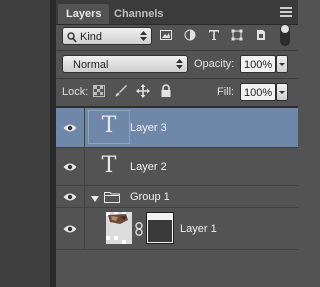 This screenshot has height=287, width=320. What do you see at coordinates (100, 92) in the screenshot?
I see `lock-transparent-pixels-icon` at bounding box center [100, 92].